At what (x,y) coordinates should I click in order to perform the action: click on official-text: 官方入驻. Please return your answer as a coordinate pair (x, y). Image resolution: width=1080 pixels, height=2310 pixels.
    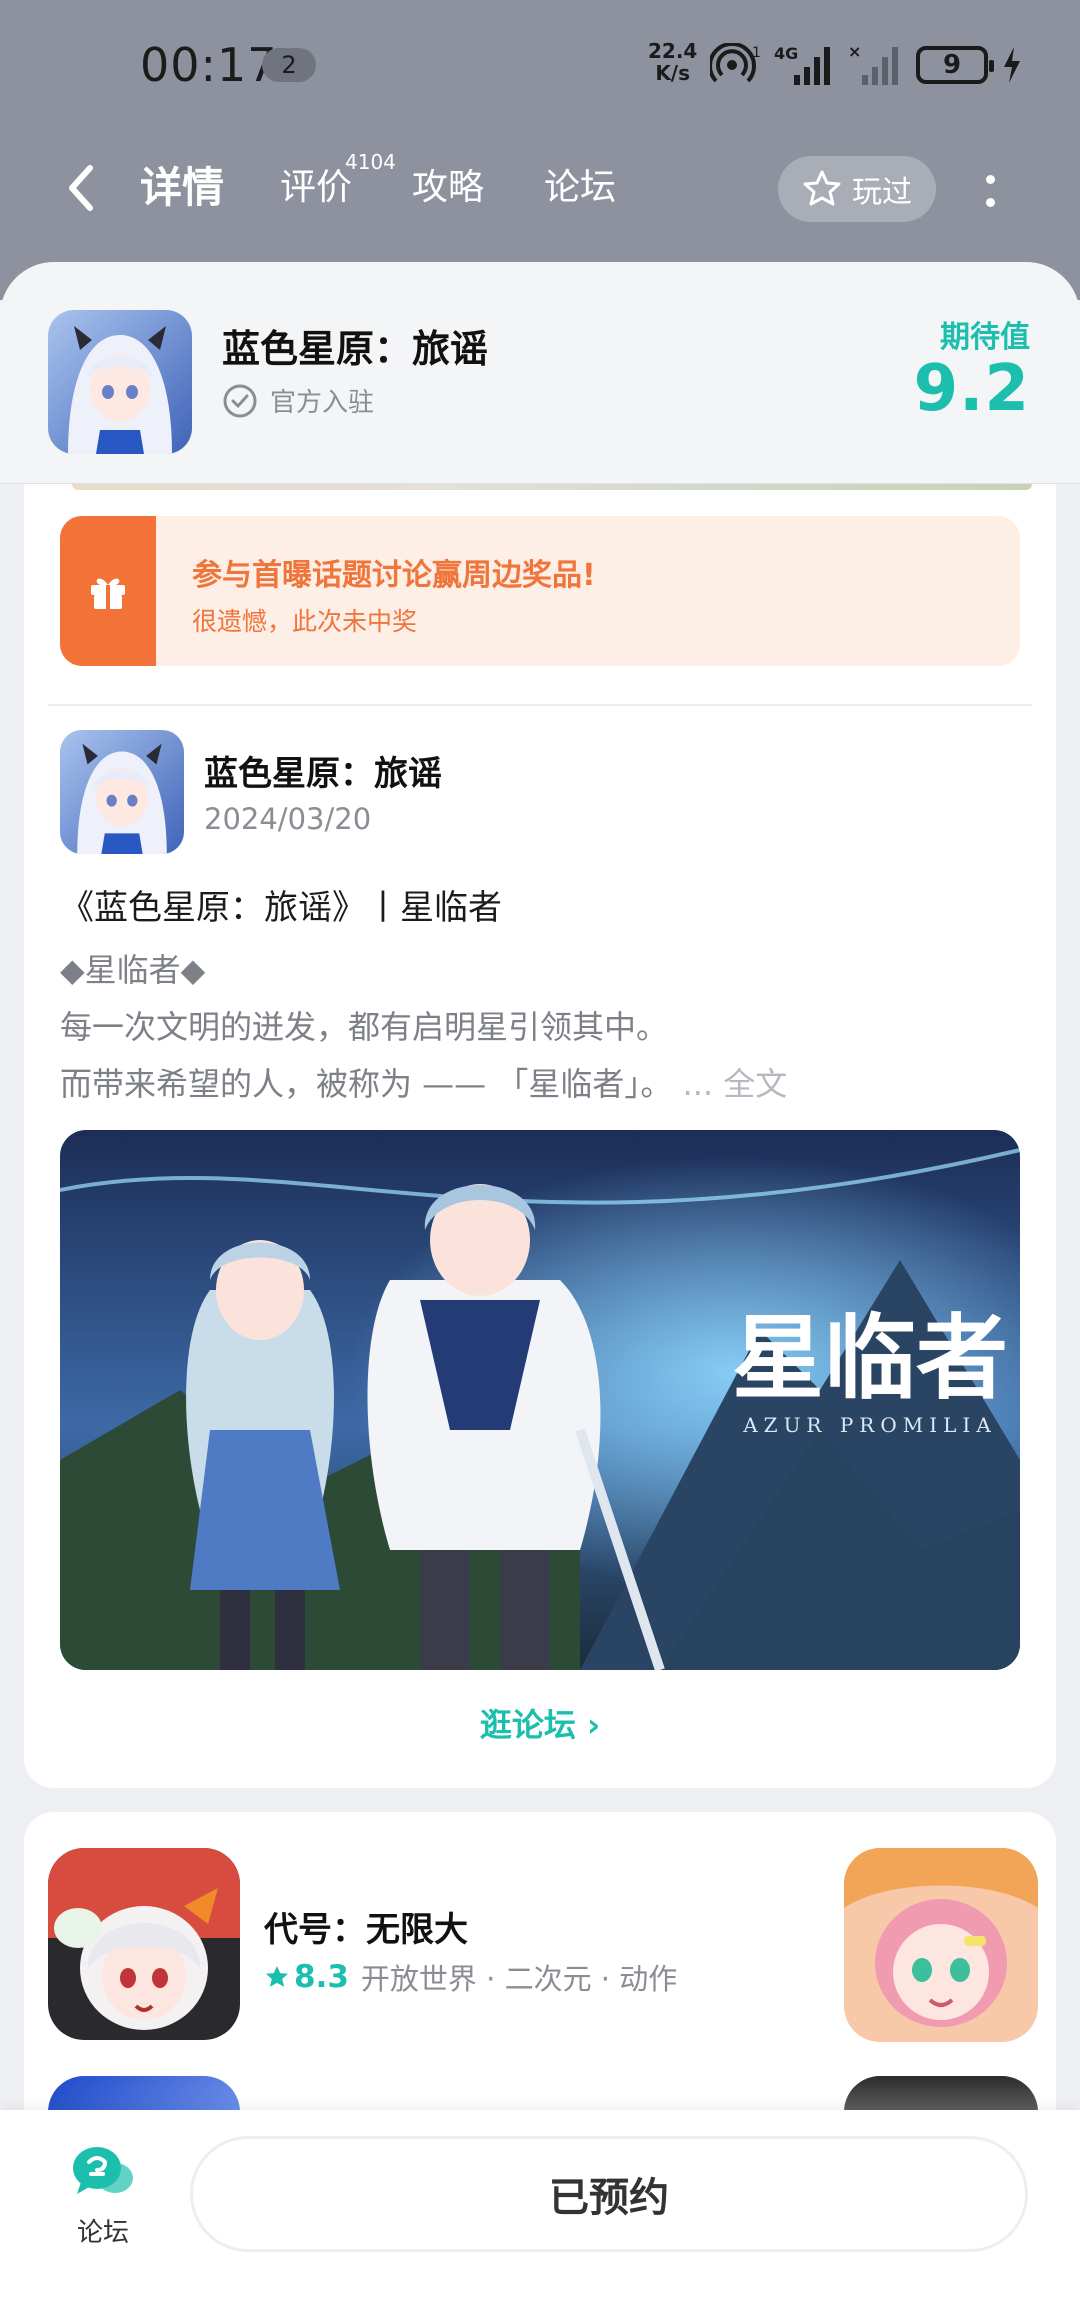
    Looking at the image, I should click on (322, 403).